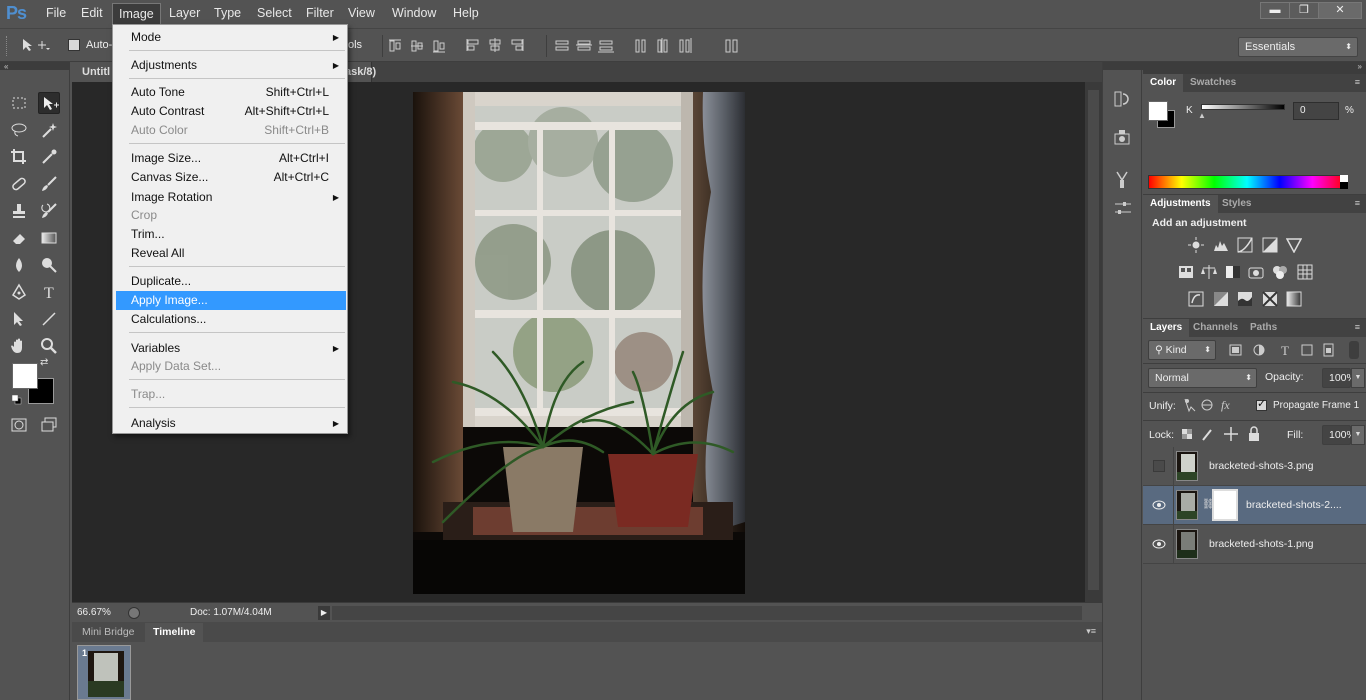 This screenshot has width=1366, height=700. I want to click on restore-button: ❐, so click(1304, 10).